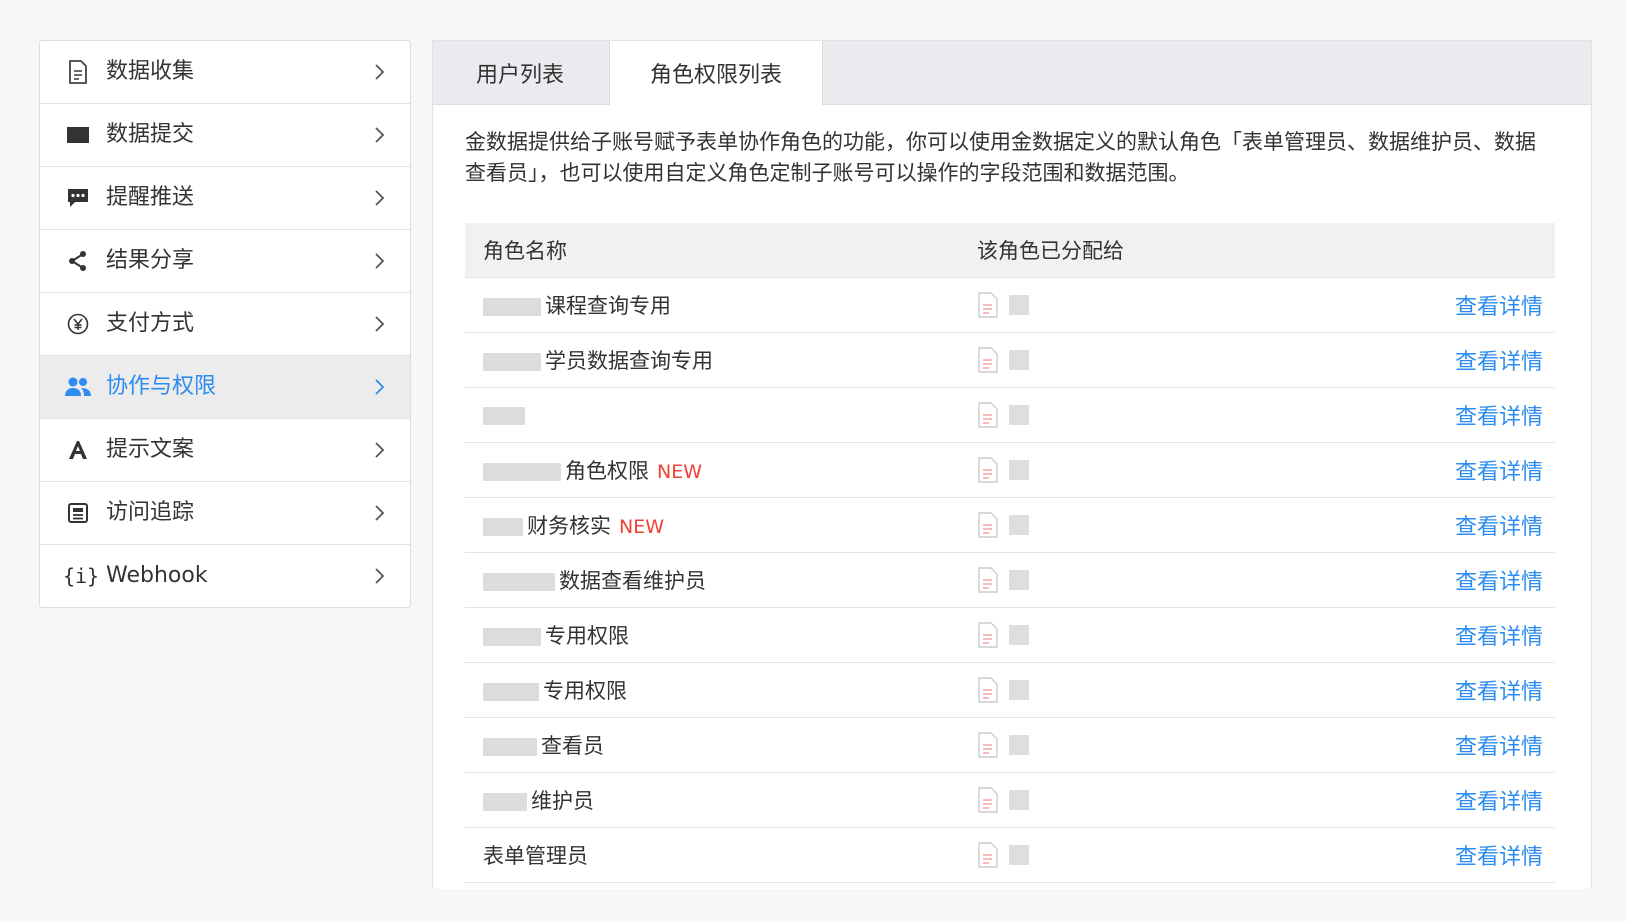  What do you see at coordinates (721, 580) in the screenshot?
I see `role-name-cell: 数据查看维护员` at bounding box center [721, 580].